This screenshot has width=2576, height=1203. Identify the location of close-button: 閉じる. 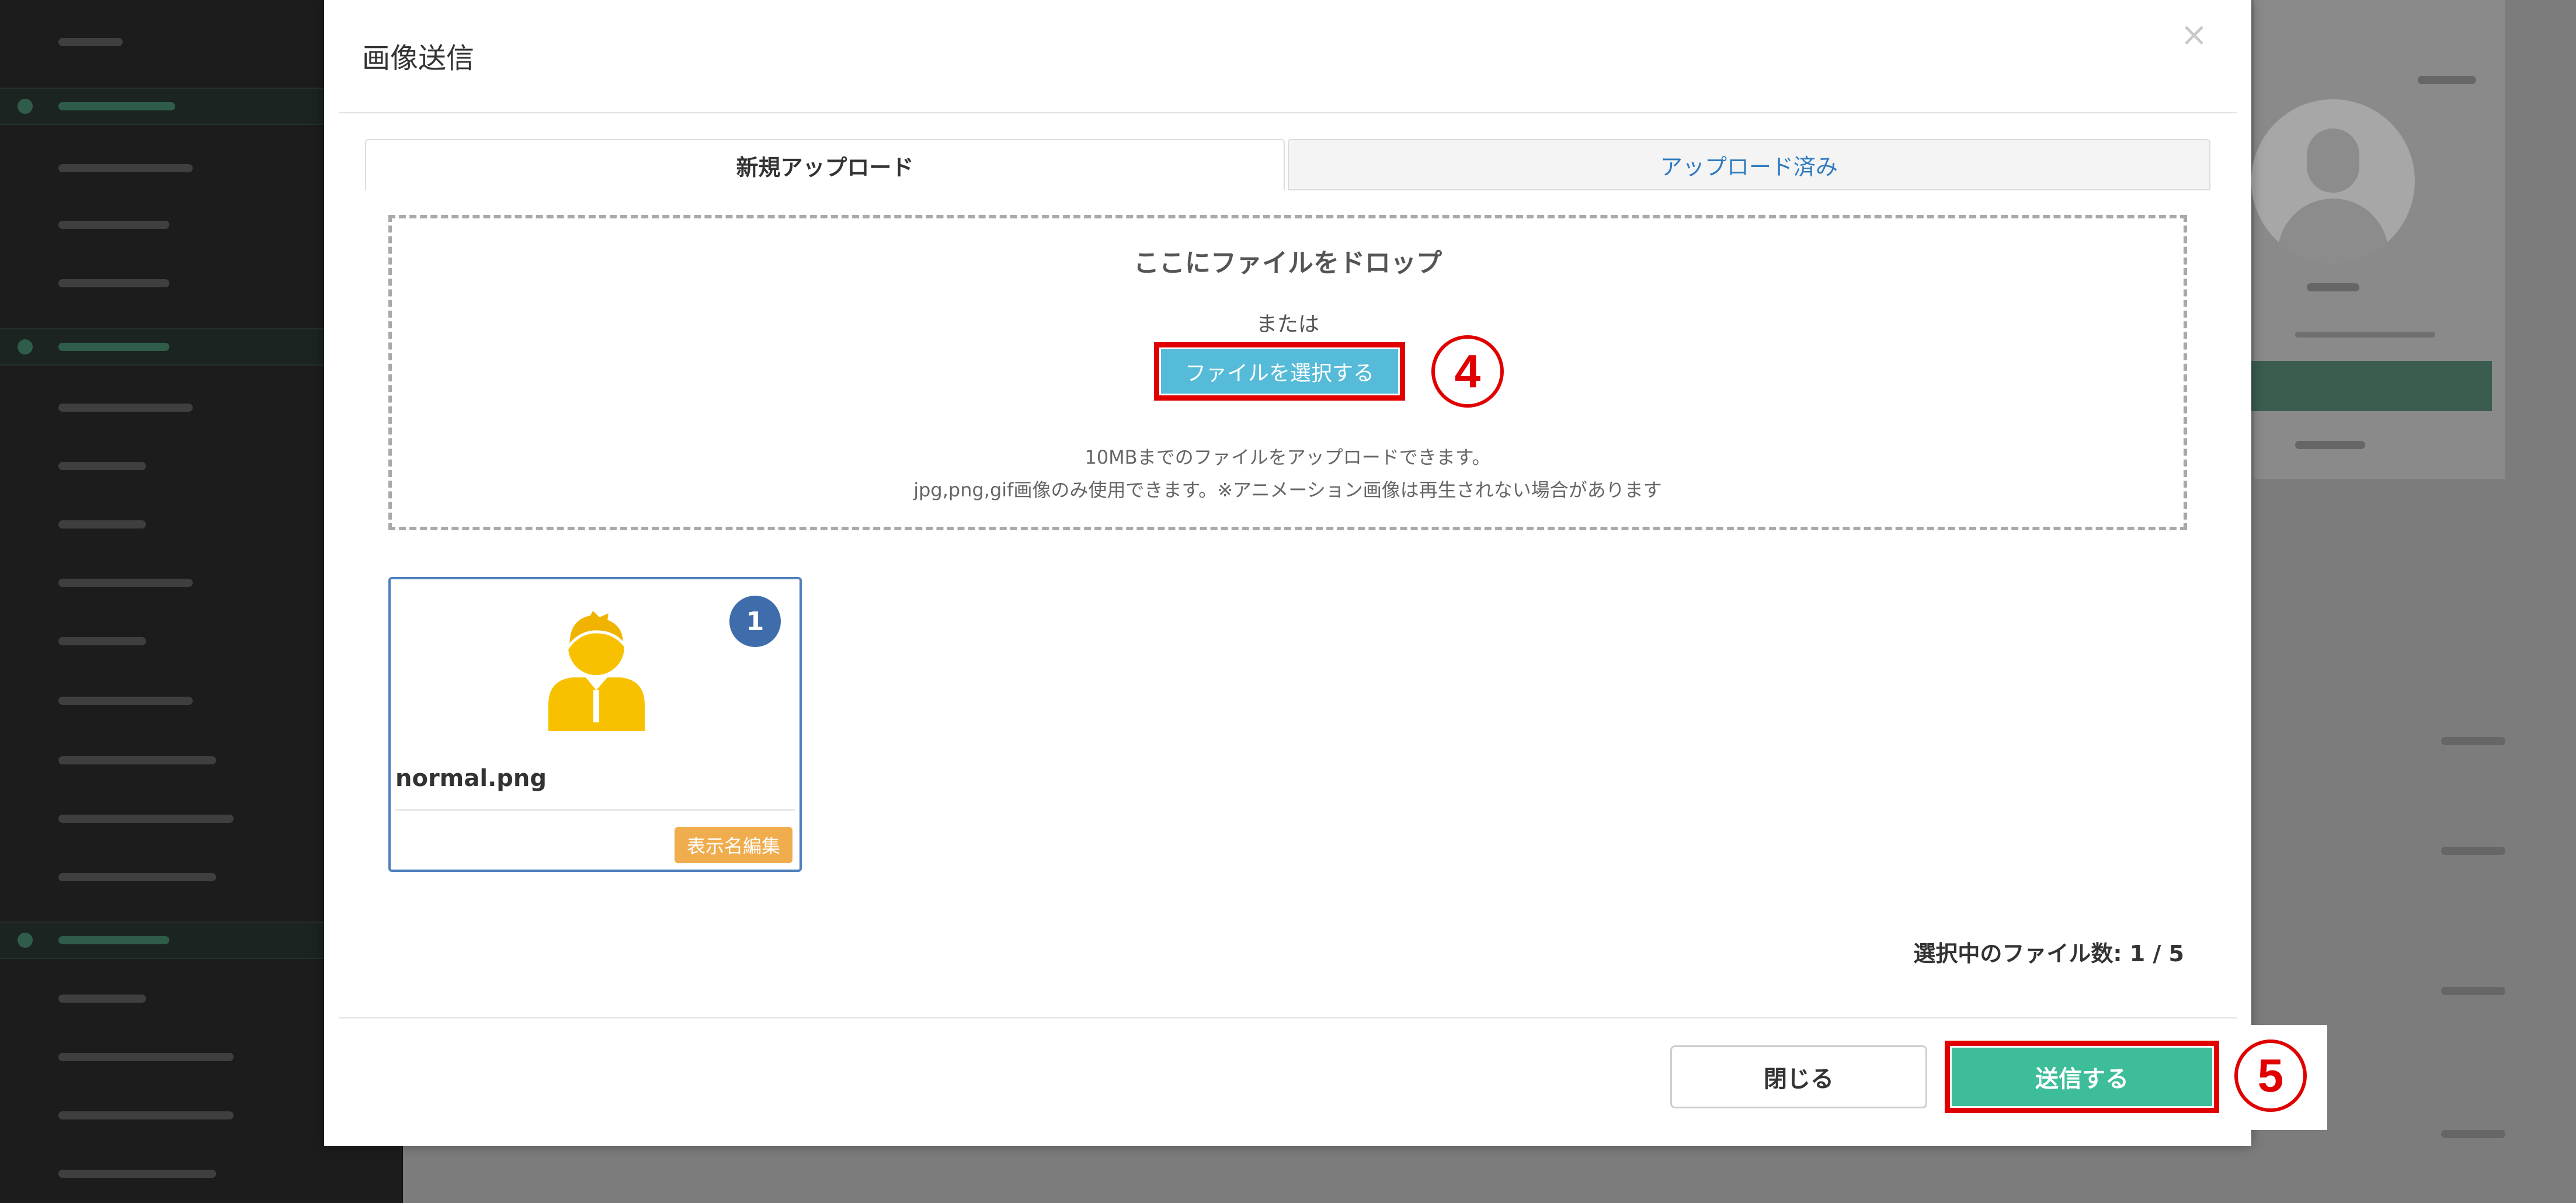
(1799, 1076).